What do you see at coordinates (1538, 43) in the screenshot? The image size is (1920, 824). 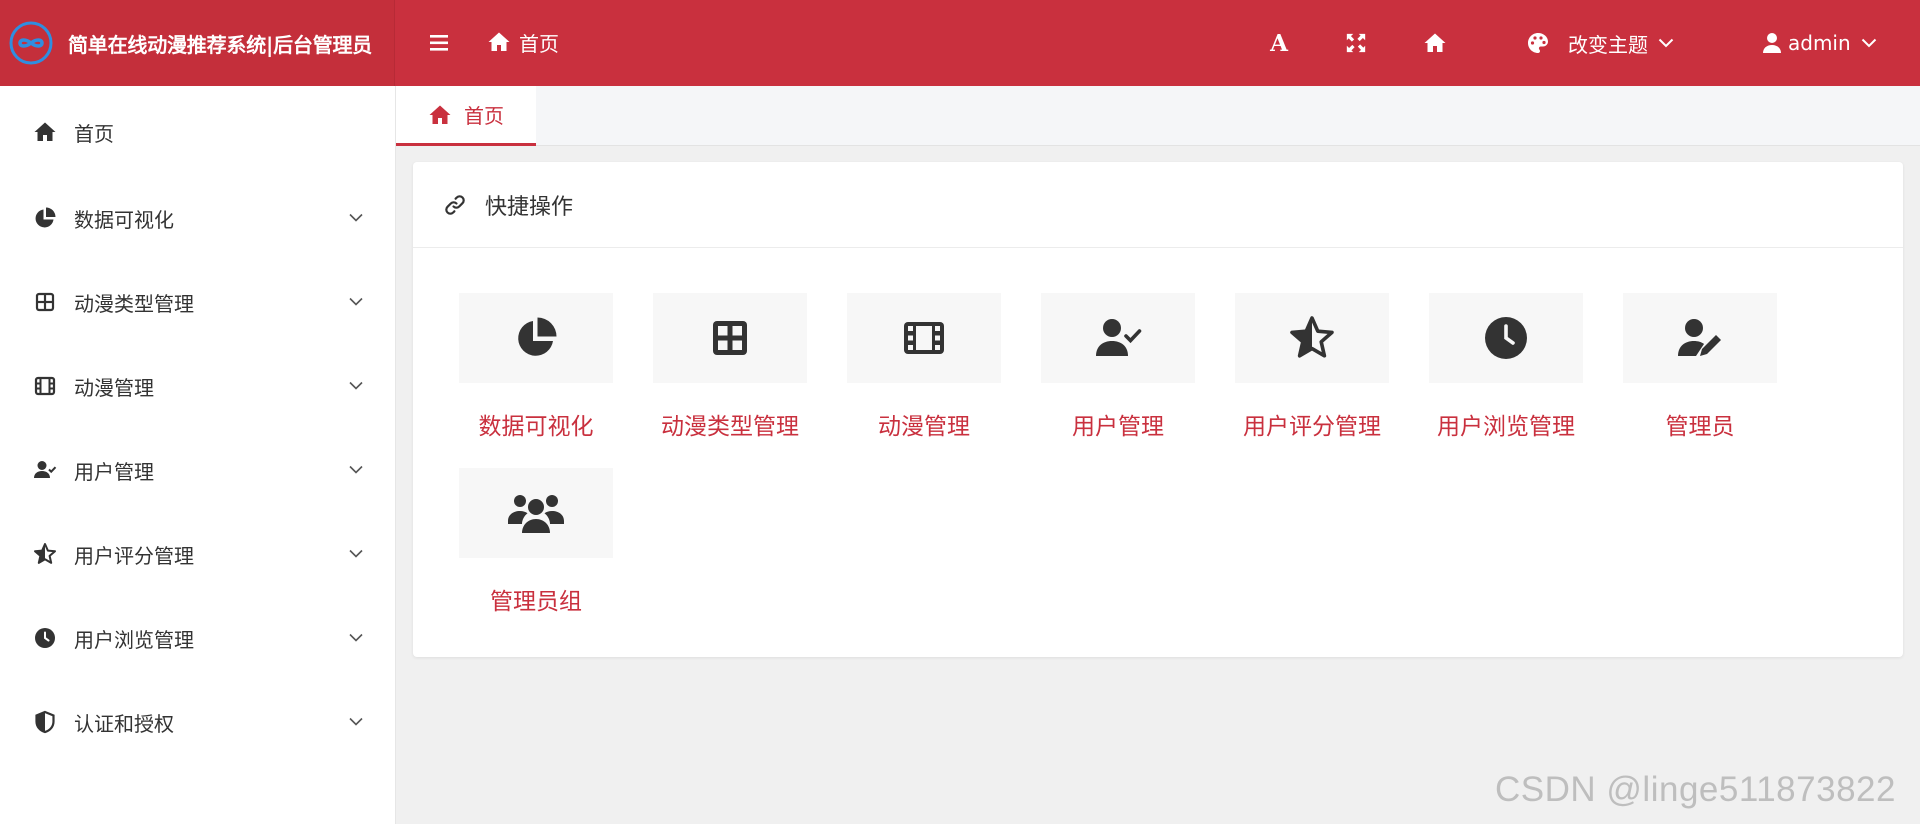 I see `palette-icon` at bounding box center [1538, 43].